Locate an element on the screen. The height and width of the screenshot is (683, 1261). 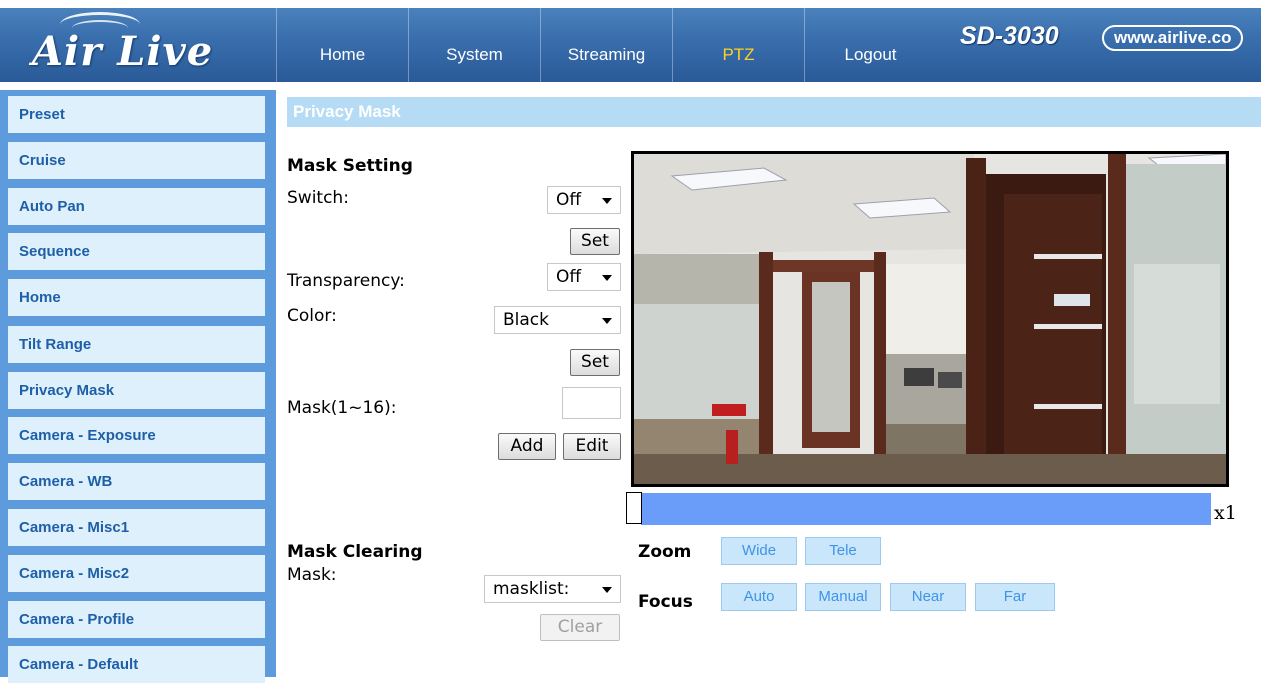
zoom-wide-button: Wide is located at coordinates (759, 551).